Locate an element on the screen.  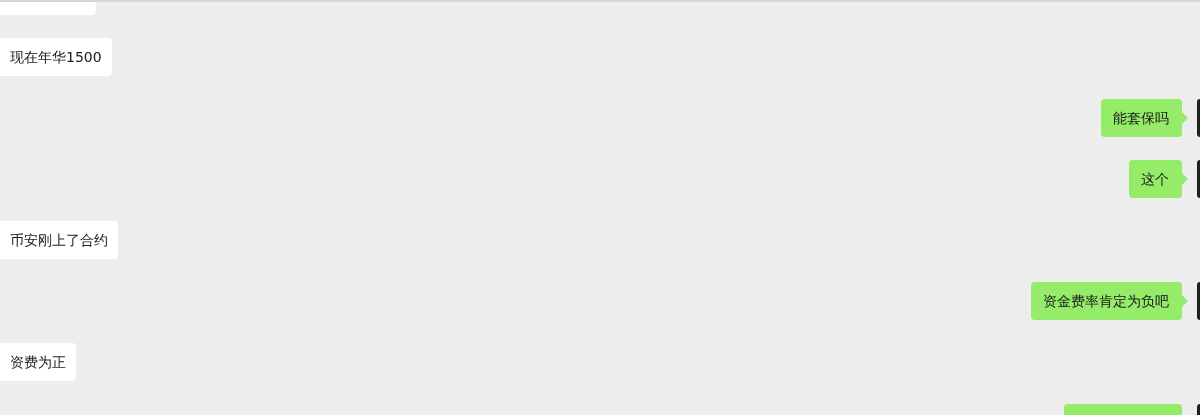
message-bubble: 能套保吗 is located at coordinates (1141, 118).